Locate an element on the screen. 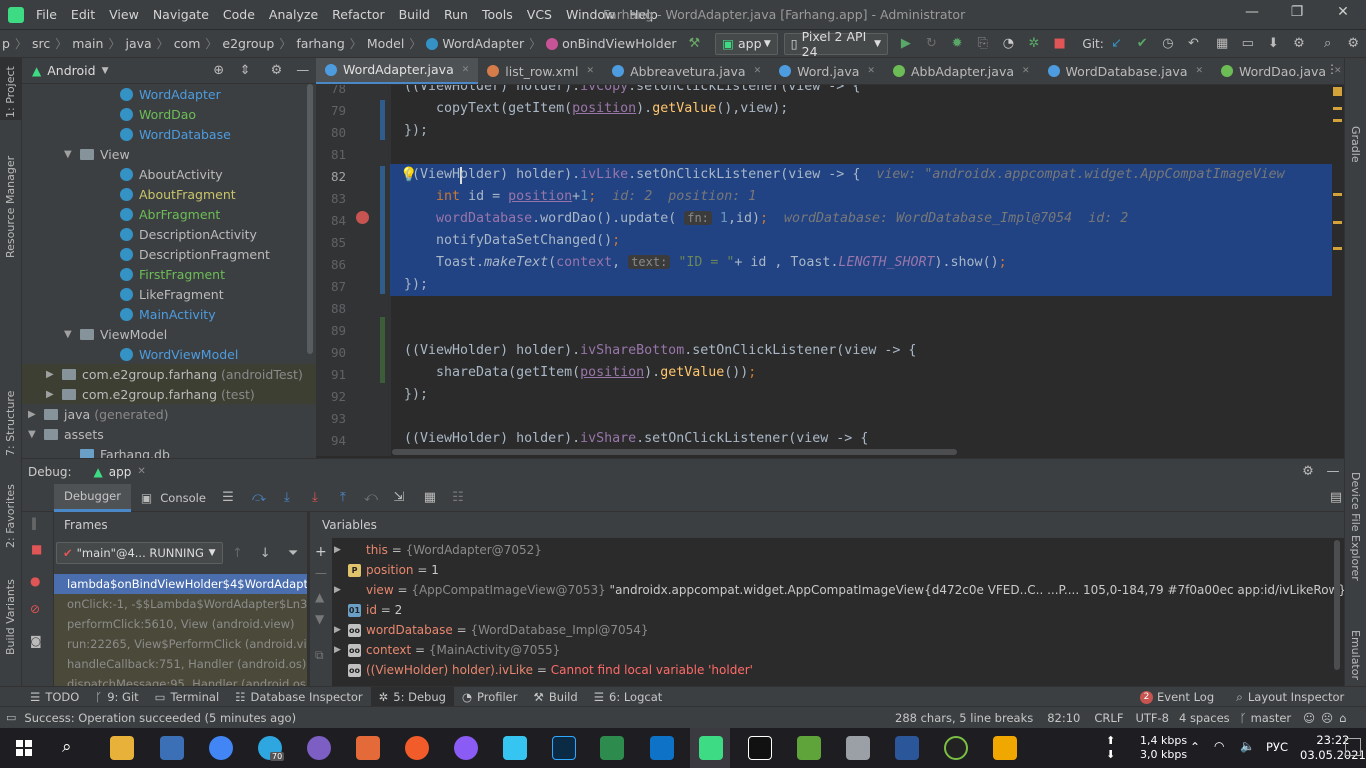 This screenshot has width=1366, height=768. viber-icon is located at coordinates (319, 748).